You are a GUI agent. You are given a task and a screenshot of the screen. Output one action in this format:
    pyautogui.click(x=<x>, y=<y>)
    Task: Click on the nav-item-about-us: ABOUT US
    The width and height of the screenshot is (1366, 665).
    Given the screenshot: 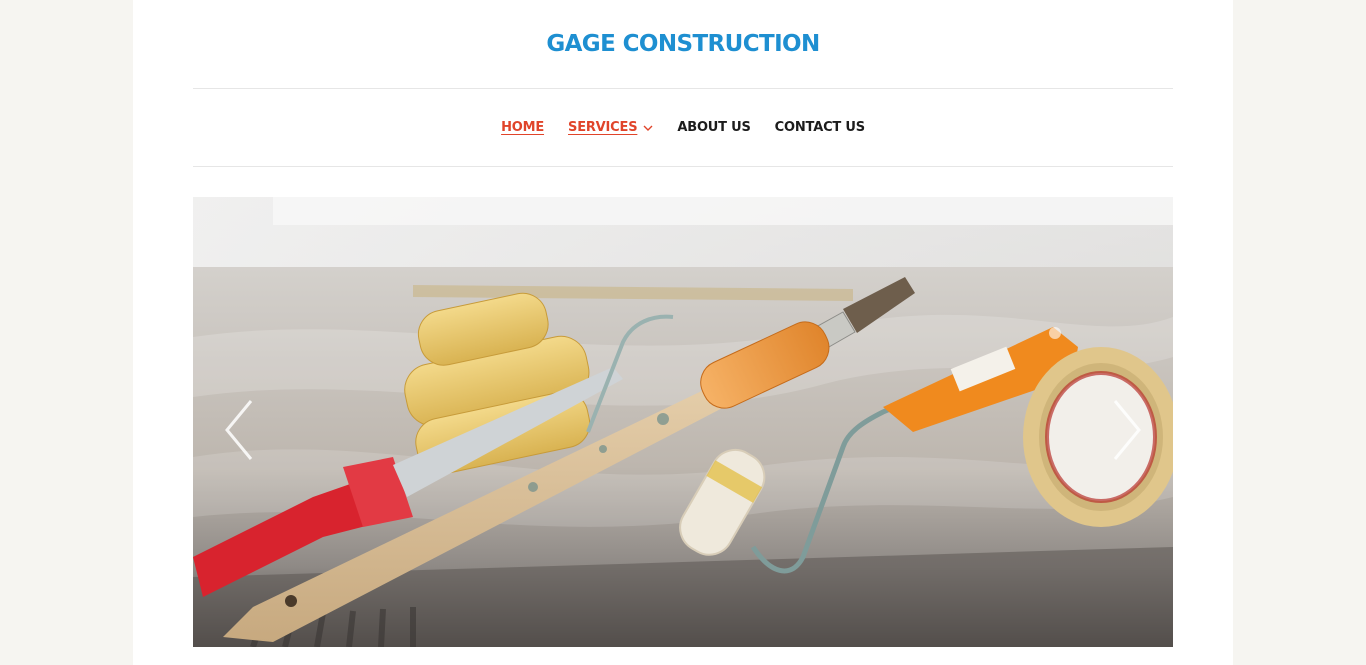 What is the action you would take?
    pyautogui.click(x=713, y=128)
    